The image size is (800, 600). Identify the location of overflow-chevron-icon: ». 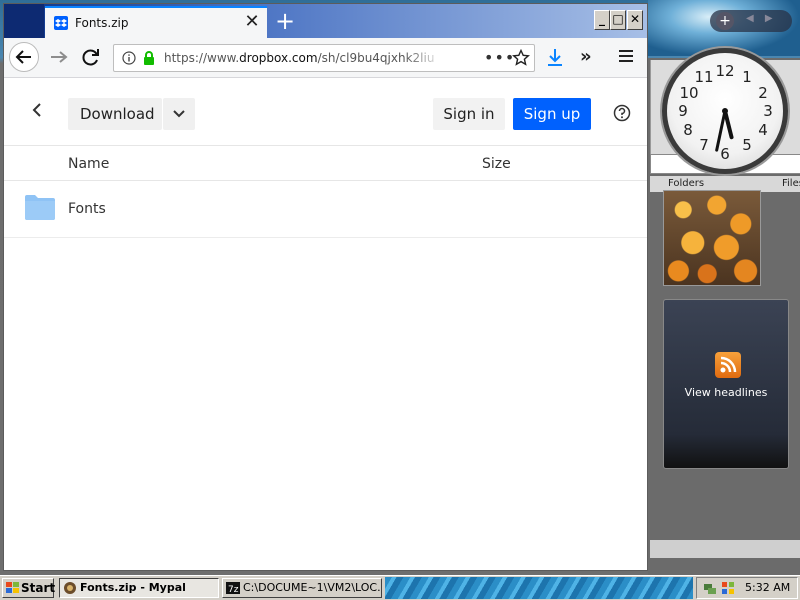
(586, 56).